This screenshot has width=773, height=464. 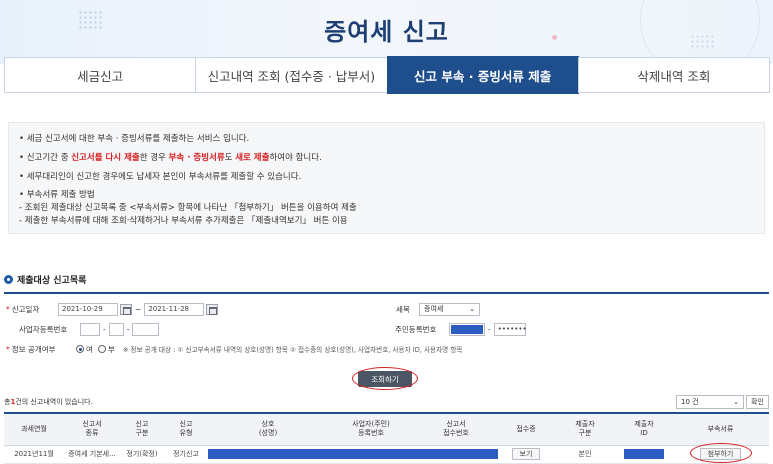 I want to click on cell-name, so click(x=268, y=454).